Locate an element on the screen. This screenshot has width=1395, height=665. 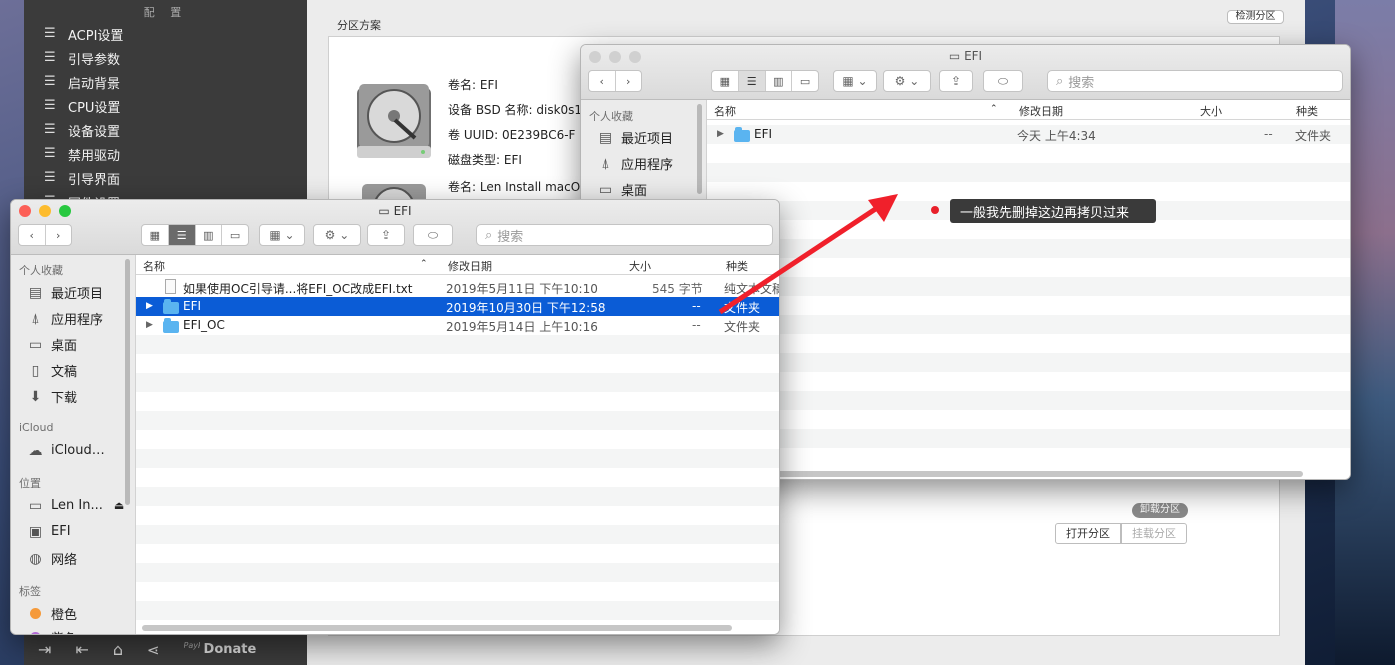
column-kind: 种类 is located at coordinates (1307, 111).